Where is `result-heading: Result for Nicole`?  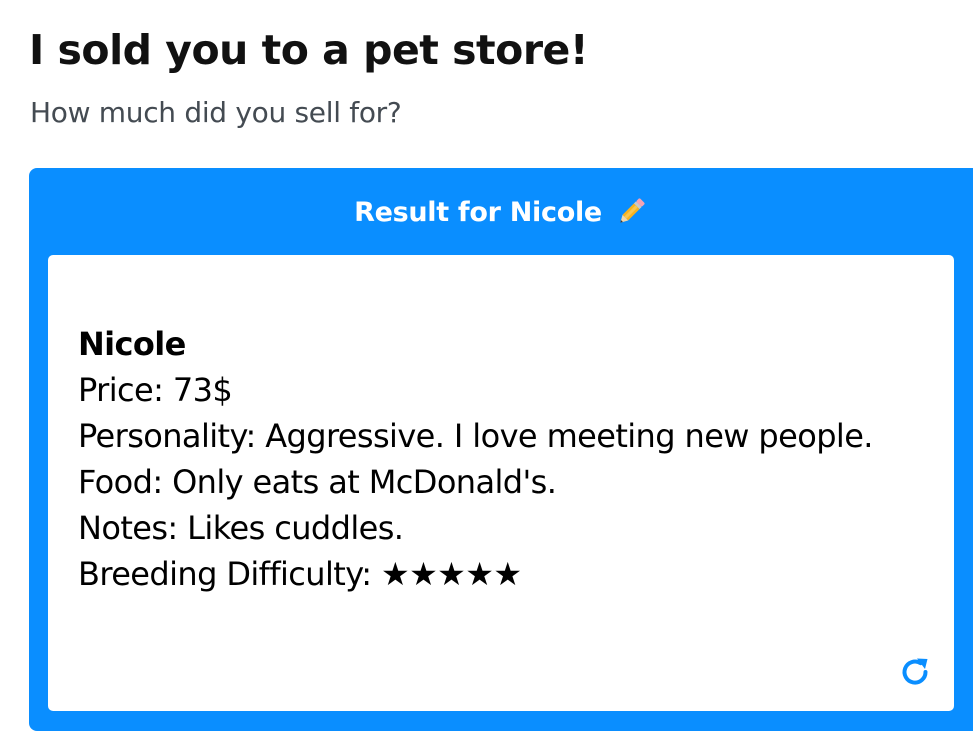
result-heading: Result for Nicole is located at coordinates (478, 212).